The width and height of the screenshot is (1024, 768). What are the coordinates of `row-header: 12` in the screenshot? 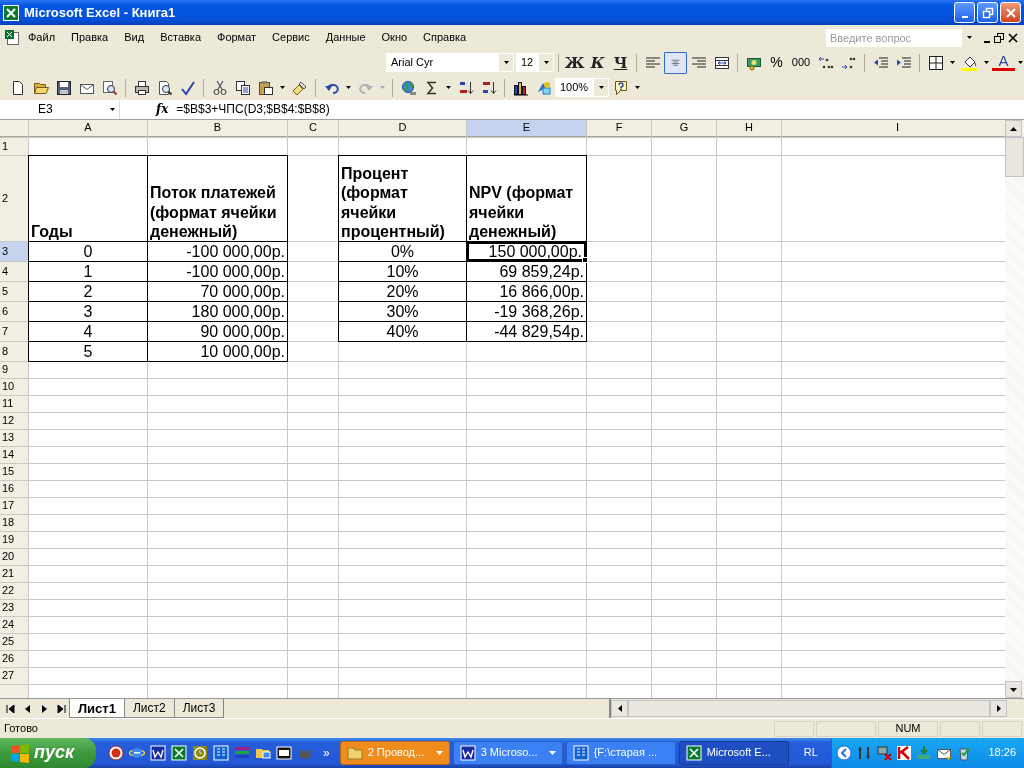 It's located at (14, 421).